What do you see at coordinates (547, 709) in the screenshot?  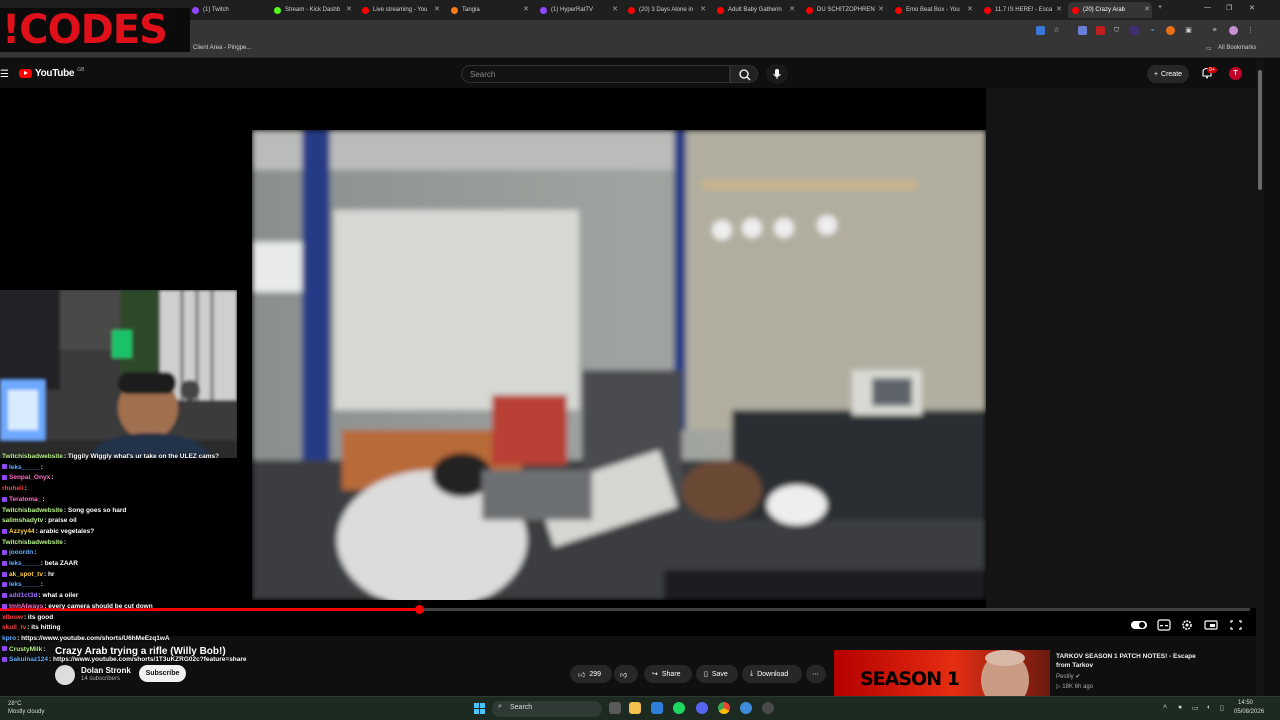 I see `taskbar-search: ⌕ Search` at bounding box center [547, 709].